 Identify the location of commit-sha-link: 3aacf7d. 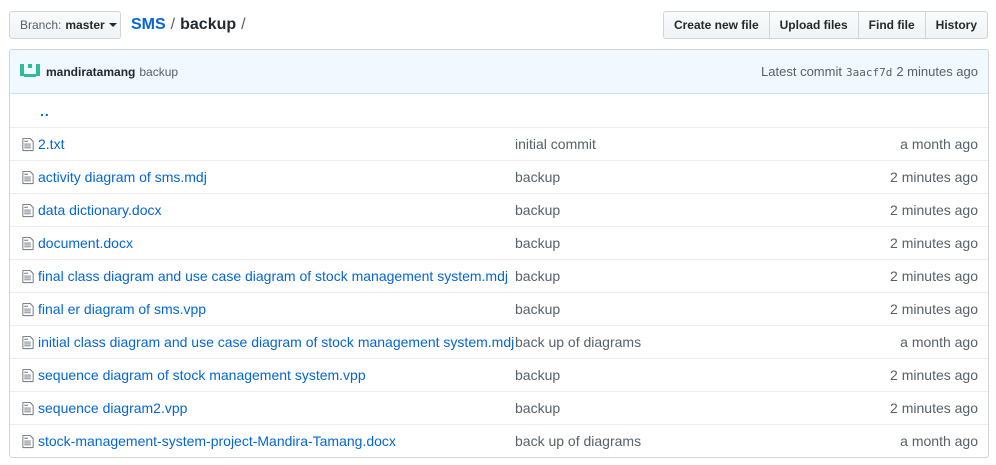
(869, 72).